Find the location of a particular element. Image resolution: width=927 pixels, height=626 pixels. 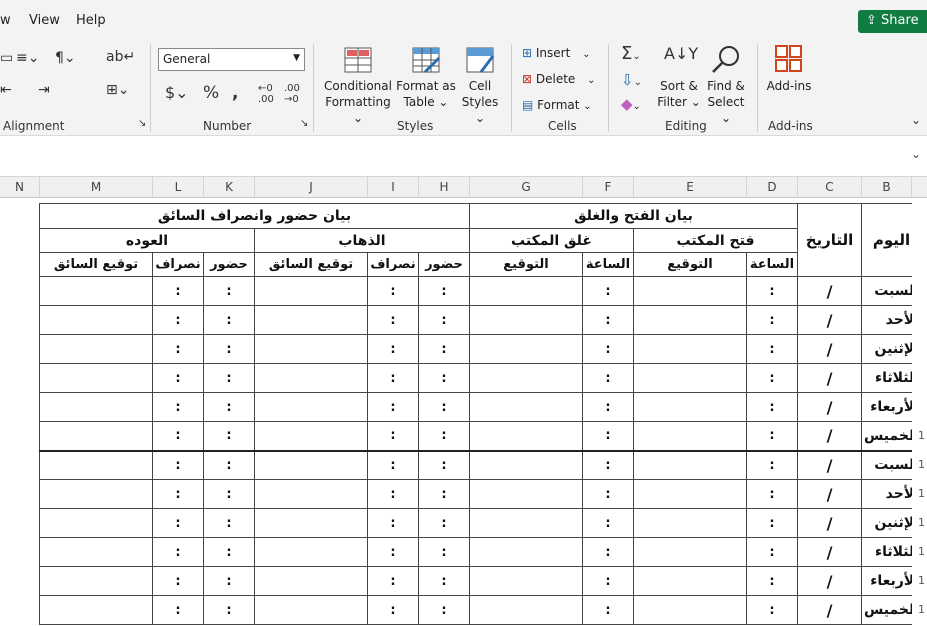

format-as-table-button: Format as Table ⌄ is located at coordinates (426, 94).